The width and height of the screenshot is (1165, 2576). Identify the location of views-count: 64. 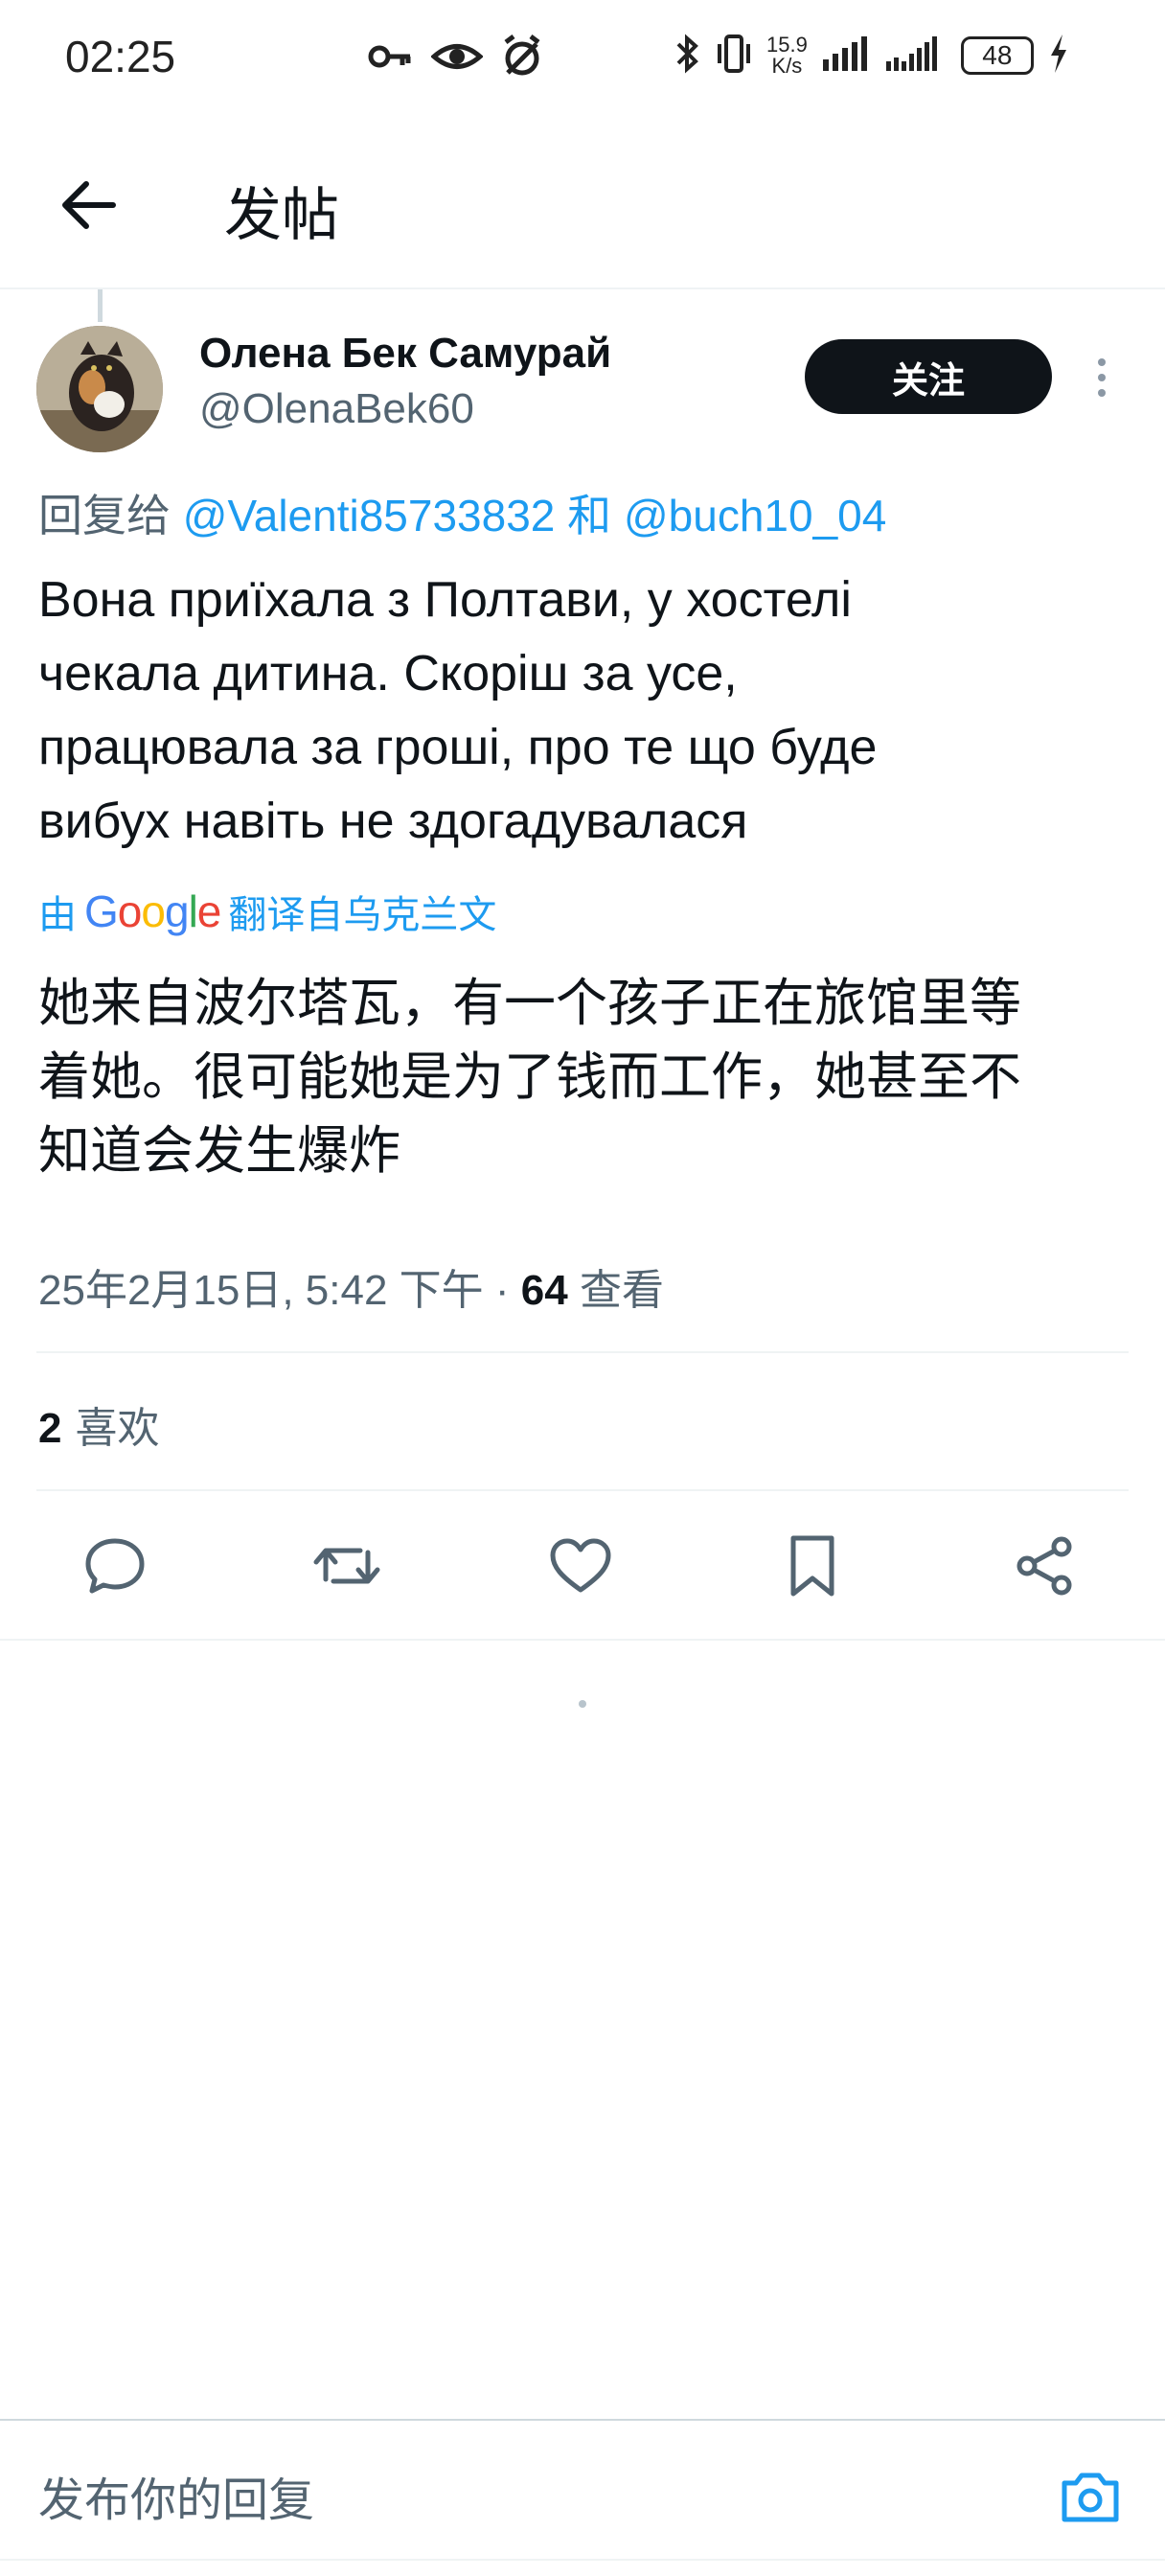
(544, 1290).